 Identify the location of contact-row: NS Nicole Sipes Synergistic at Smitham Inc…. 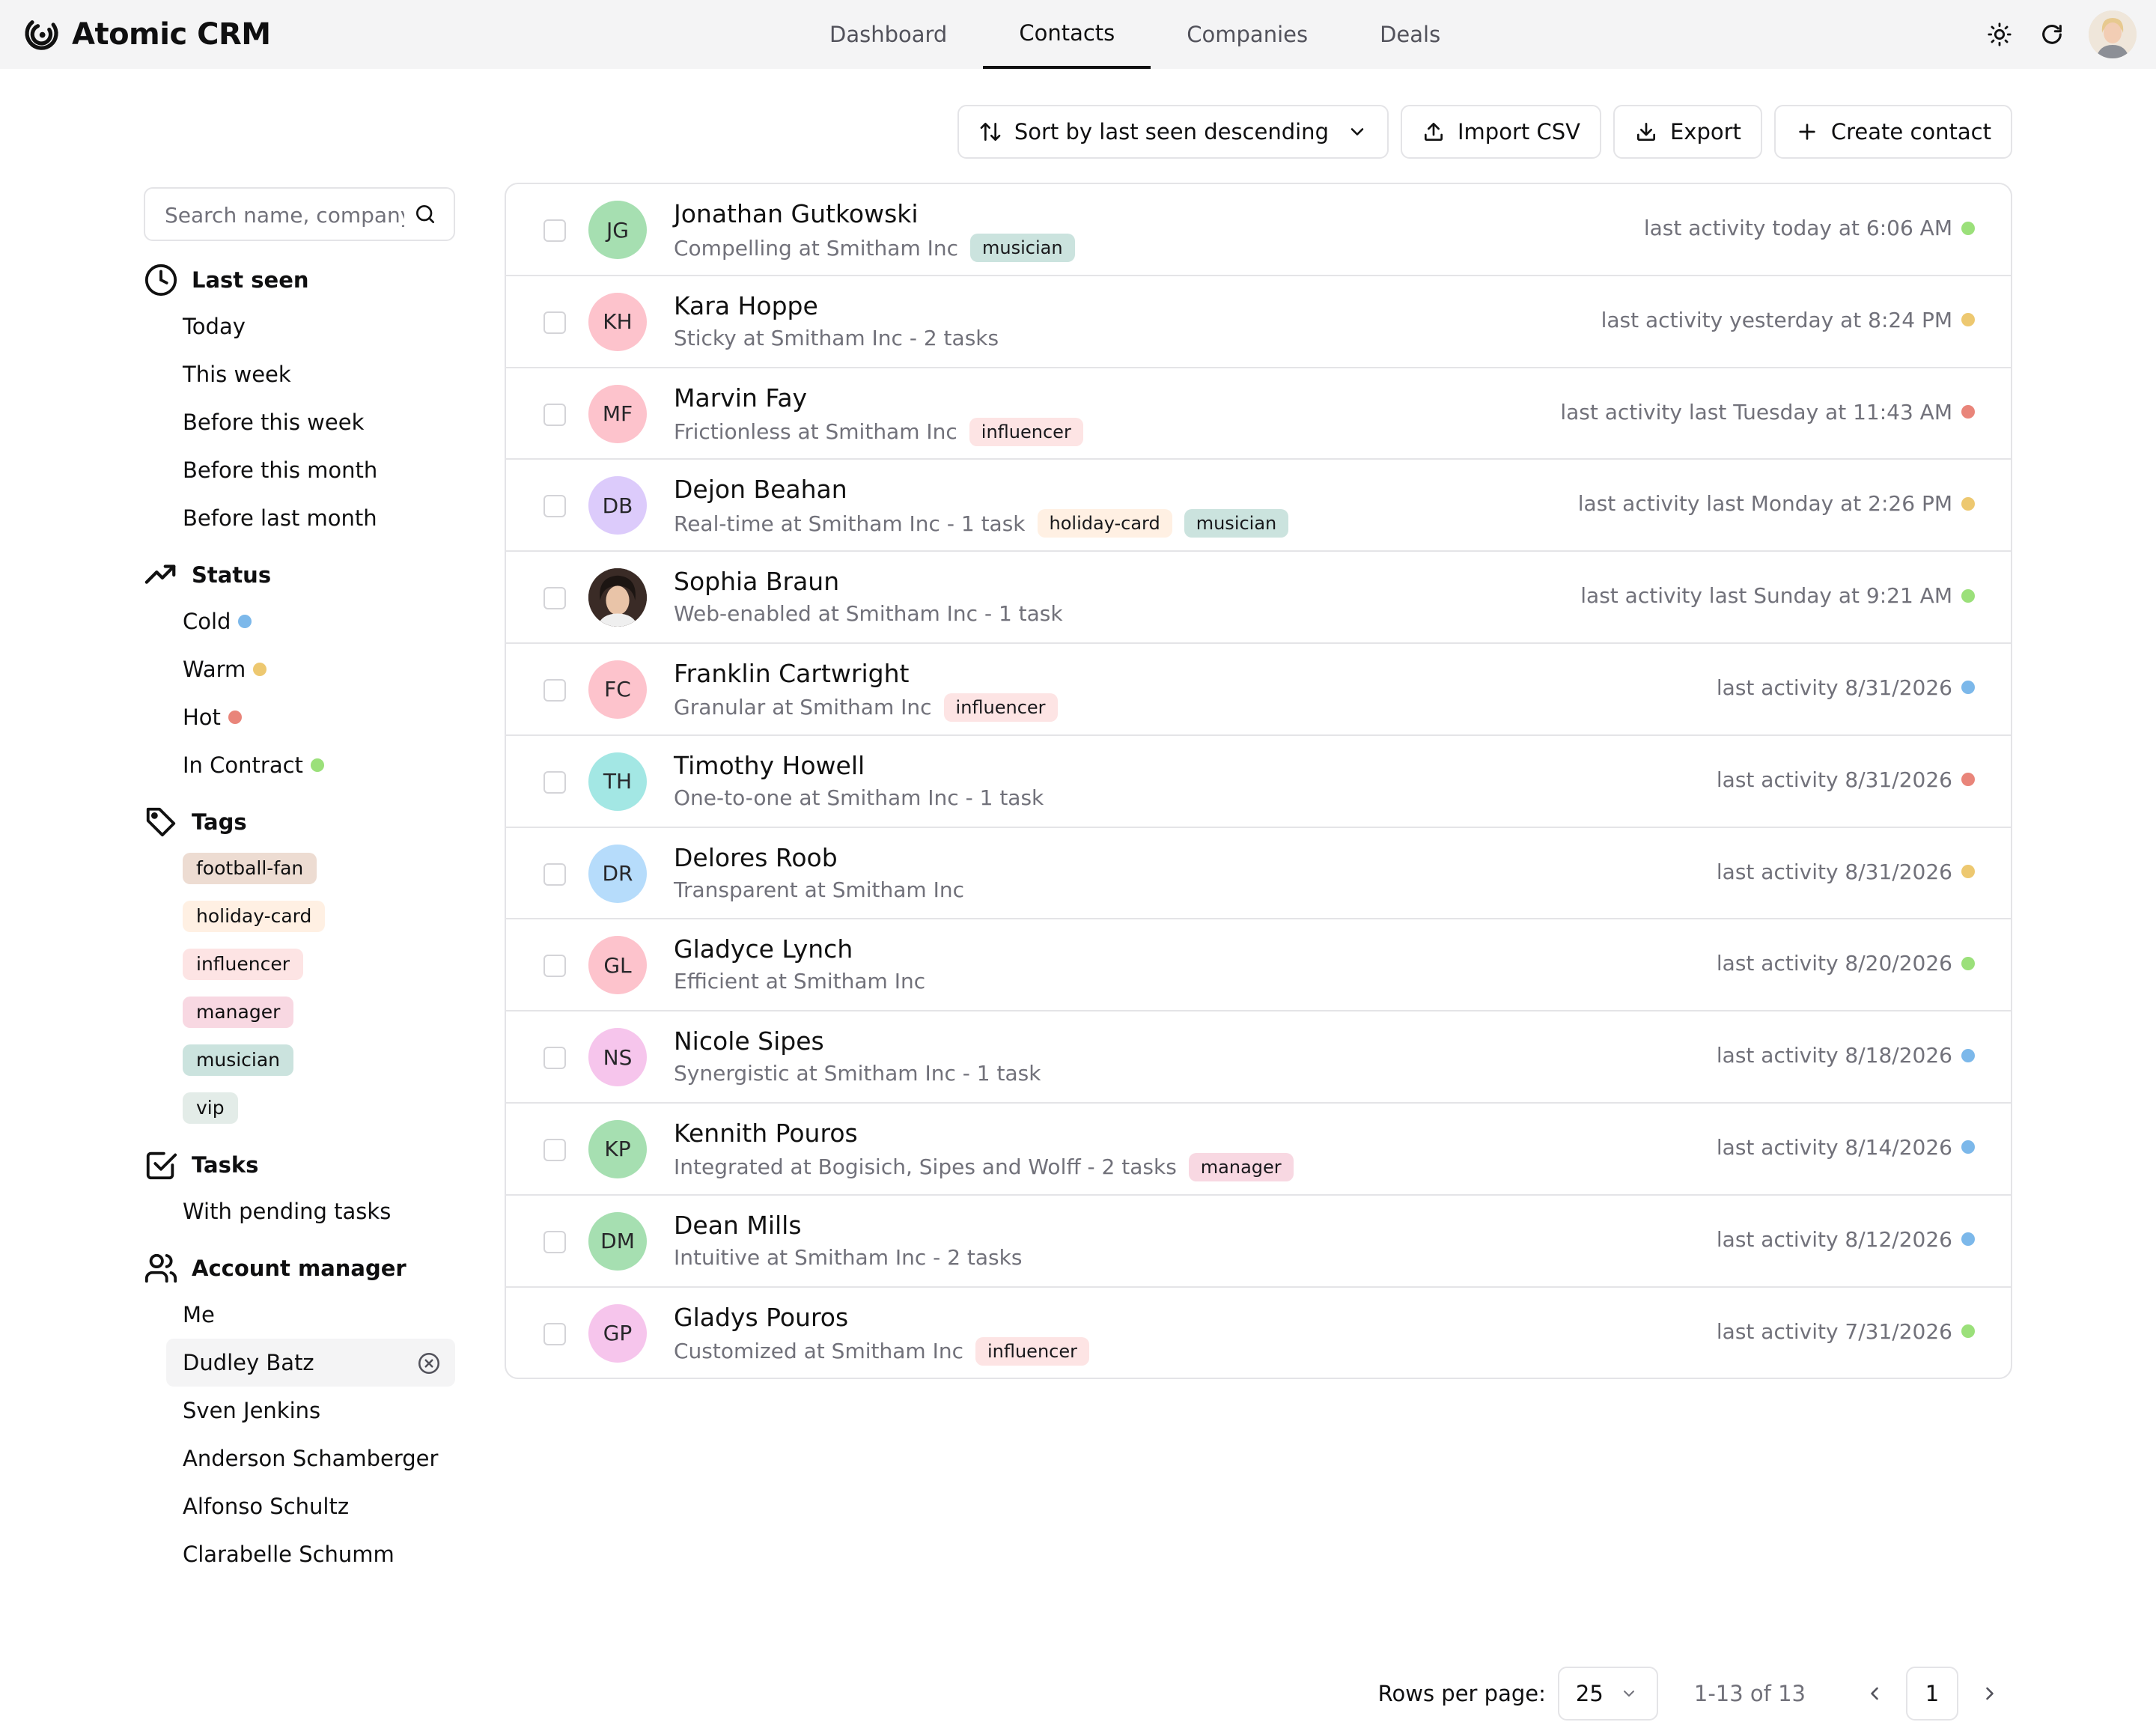
(1258, 1057).